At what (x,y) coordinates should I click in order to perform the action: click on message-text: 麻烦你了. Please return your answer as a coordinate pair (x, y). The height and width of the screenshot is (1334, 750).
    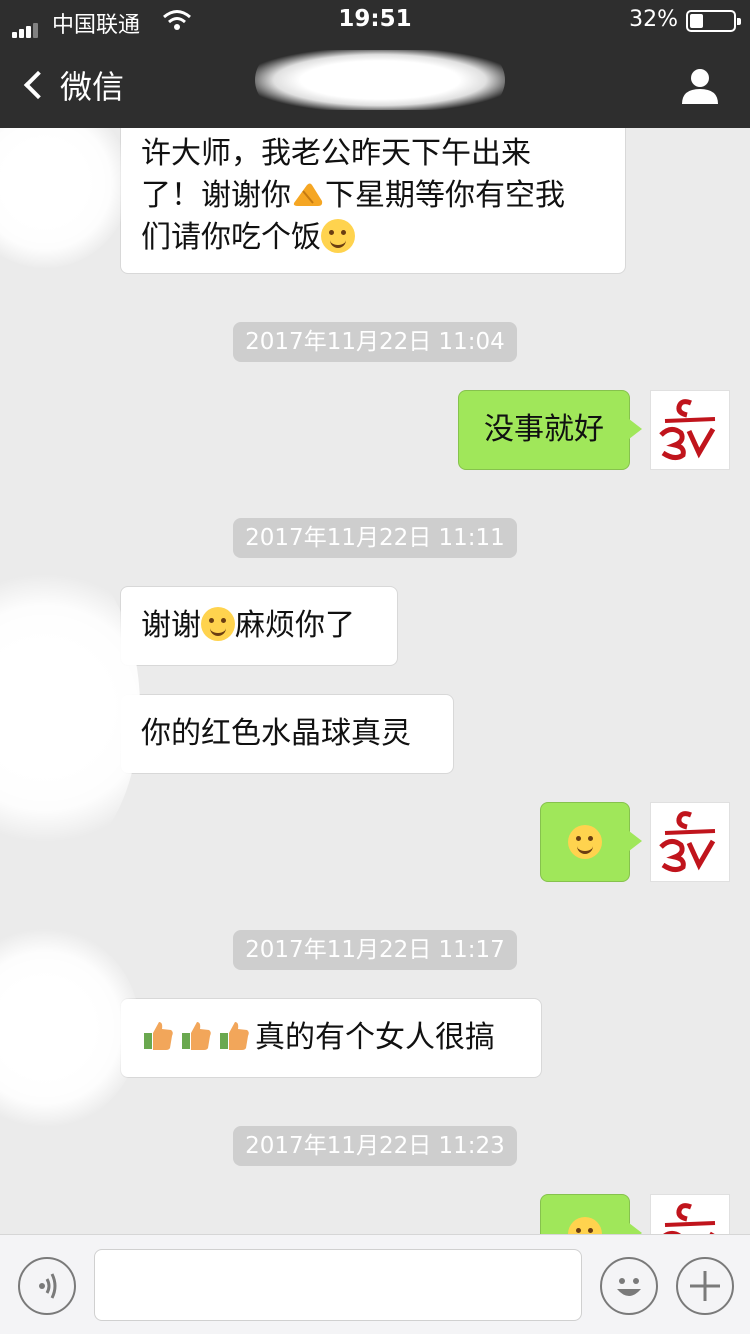
    Looking at the image, I should click on (295, 625).